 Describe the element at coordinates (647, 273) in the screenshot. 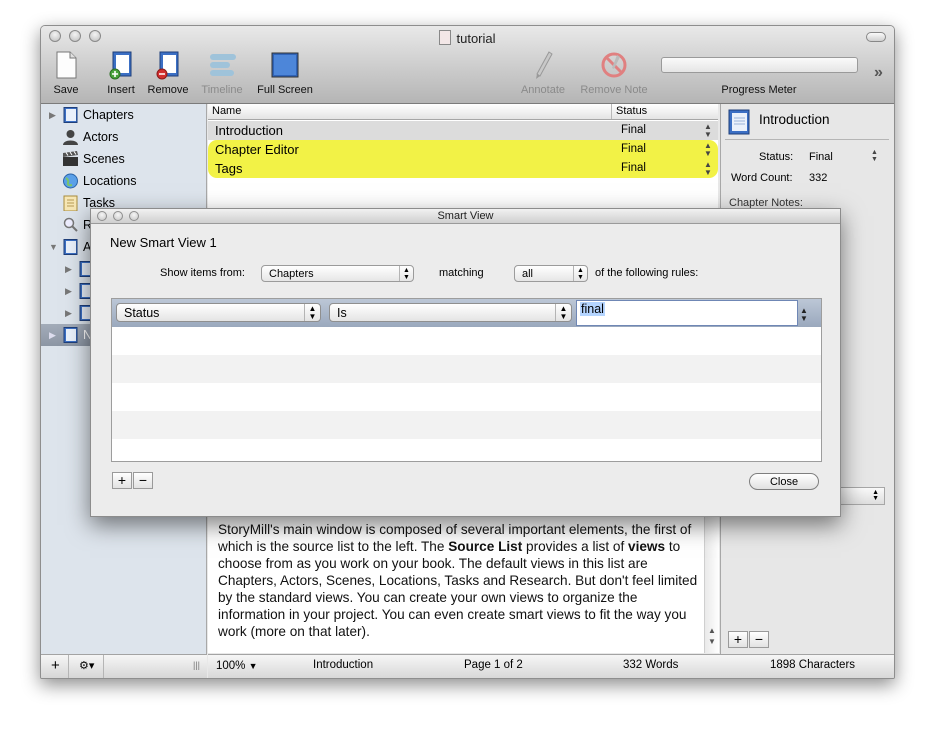

I see `rules-suffix-label: of the following rules:` at that location.